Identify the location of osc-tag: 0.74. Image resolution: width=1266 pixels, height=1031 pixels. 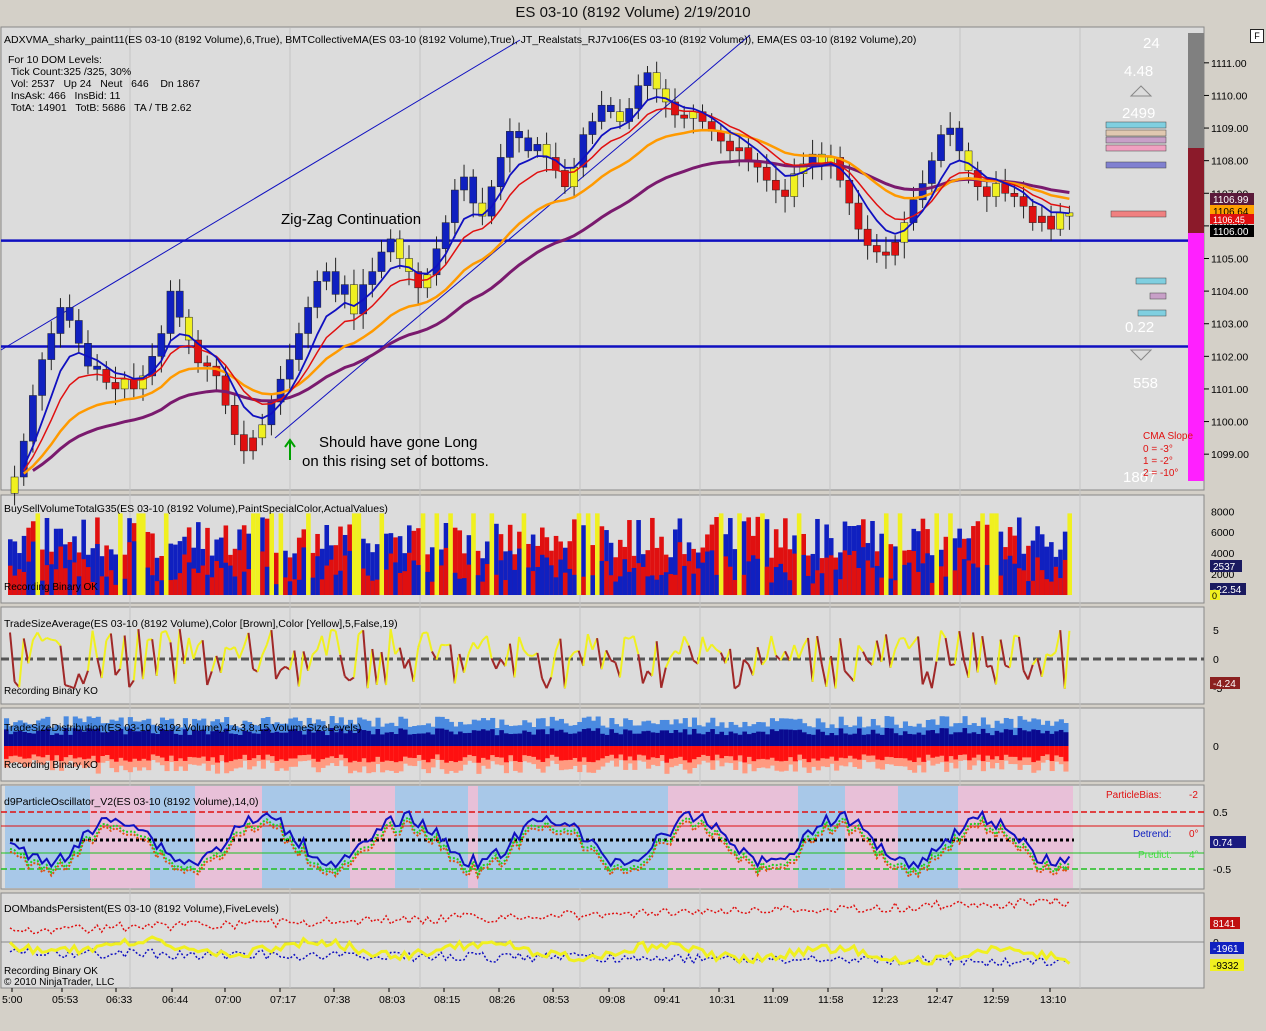
(1228, 842).